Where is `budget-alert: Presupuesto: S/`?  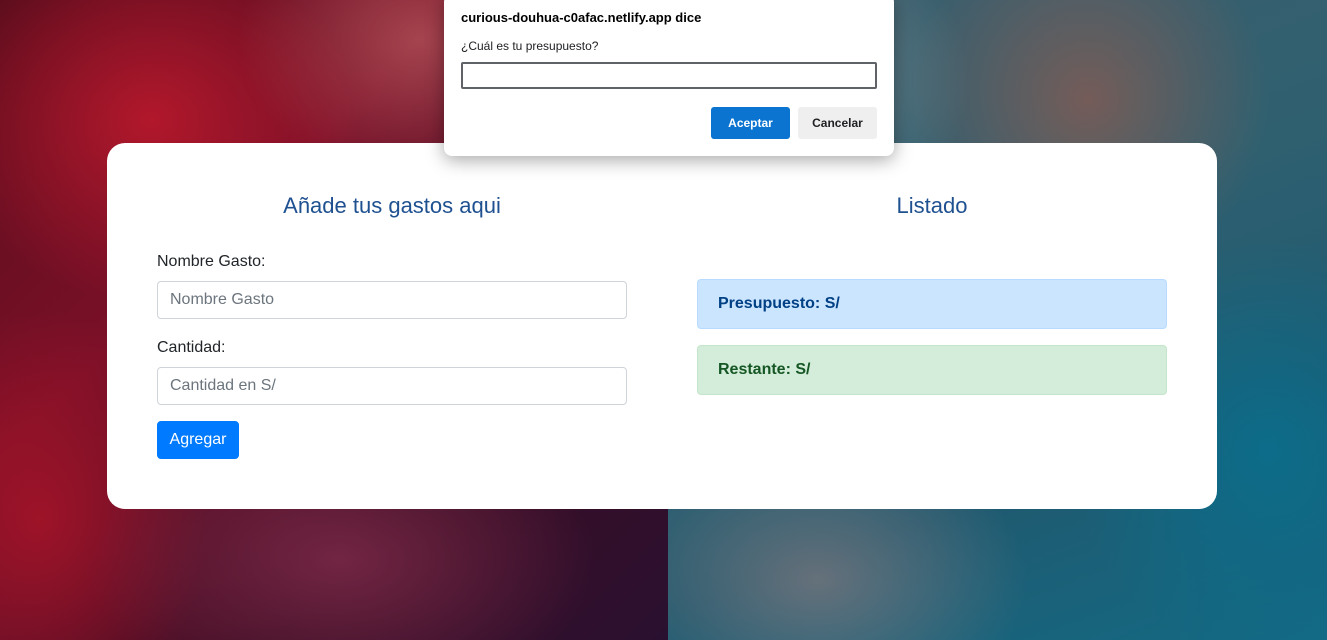 budget-alert: Presupuesto: S/ is located at coordinates (932, 304).